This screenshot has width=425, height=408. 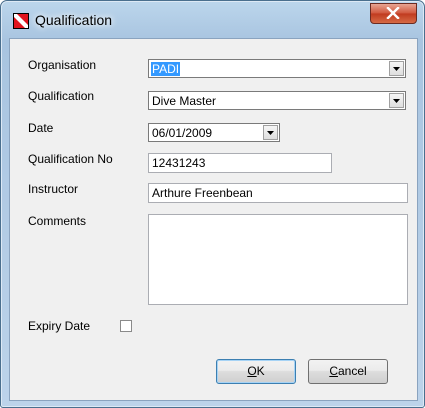 I want to click on date-picker-arrow, so click(x=270, y=132).